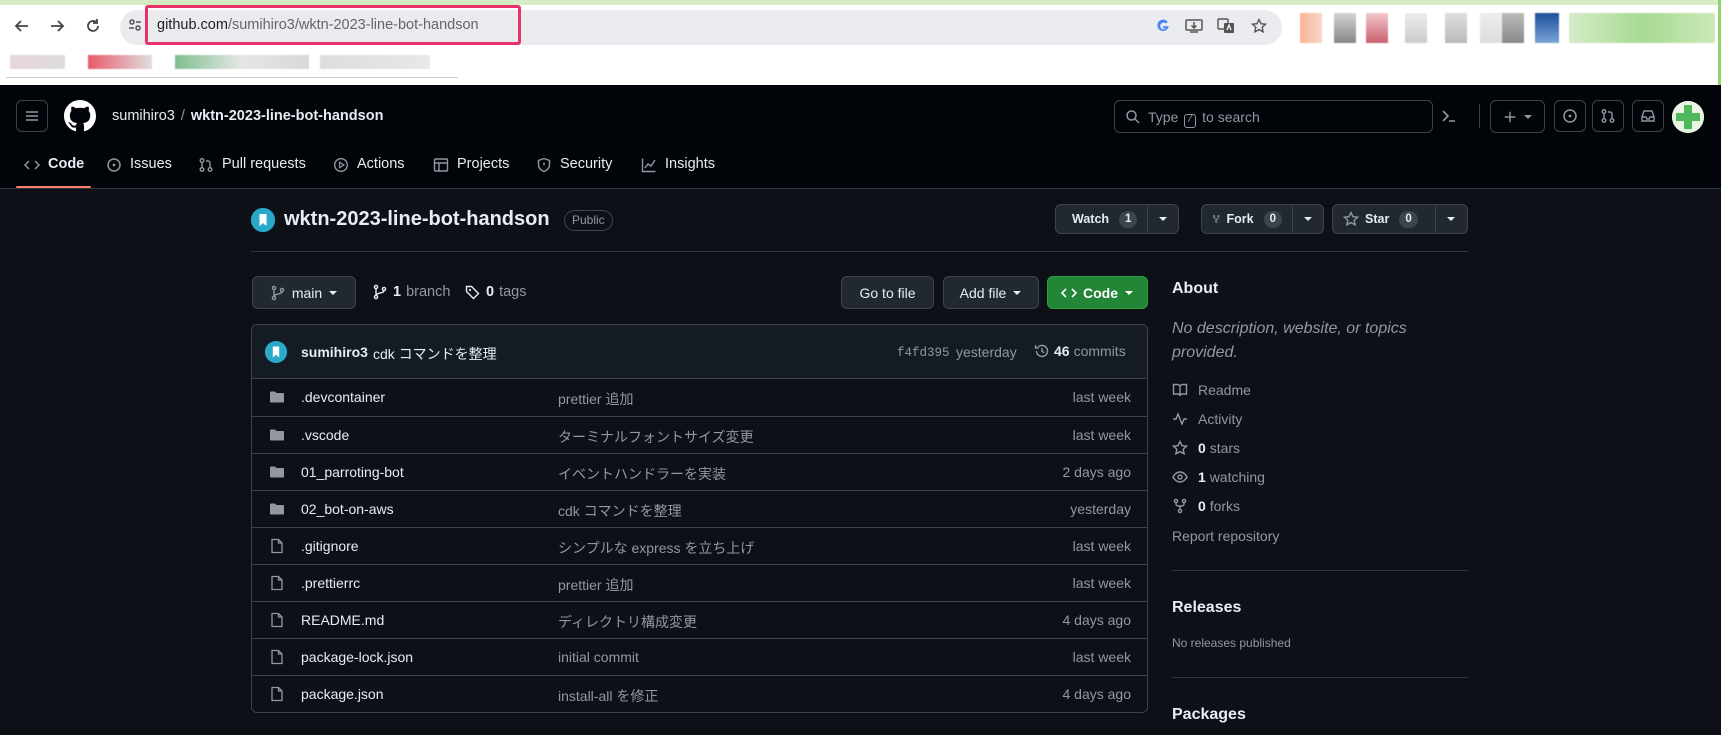  Describe the element at coordinates (496, 292) in the screenshot. I see `tags-link: 0 tags` at that location.